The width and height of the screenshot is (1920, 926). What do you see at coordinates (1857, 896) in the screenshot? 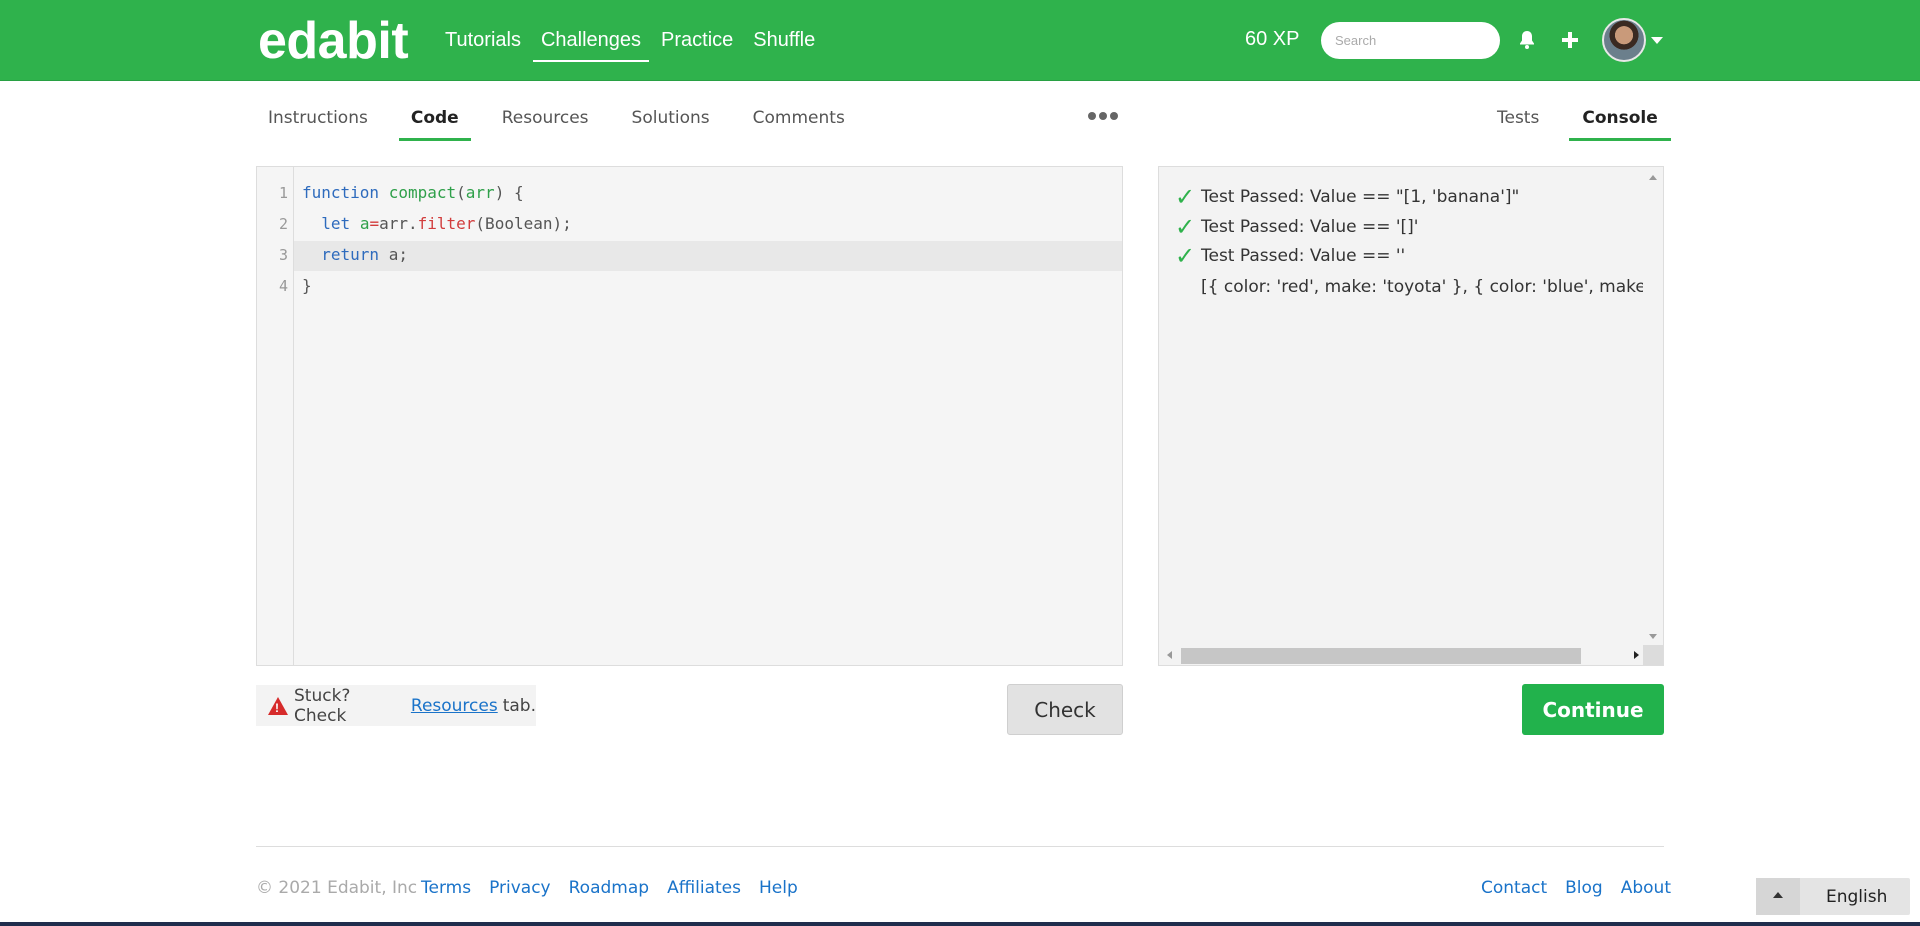
I see `language-label: English` at bounding box center [1857, 896].